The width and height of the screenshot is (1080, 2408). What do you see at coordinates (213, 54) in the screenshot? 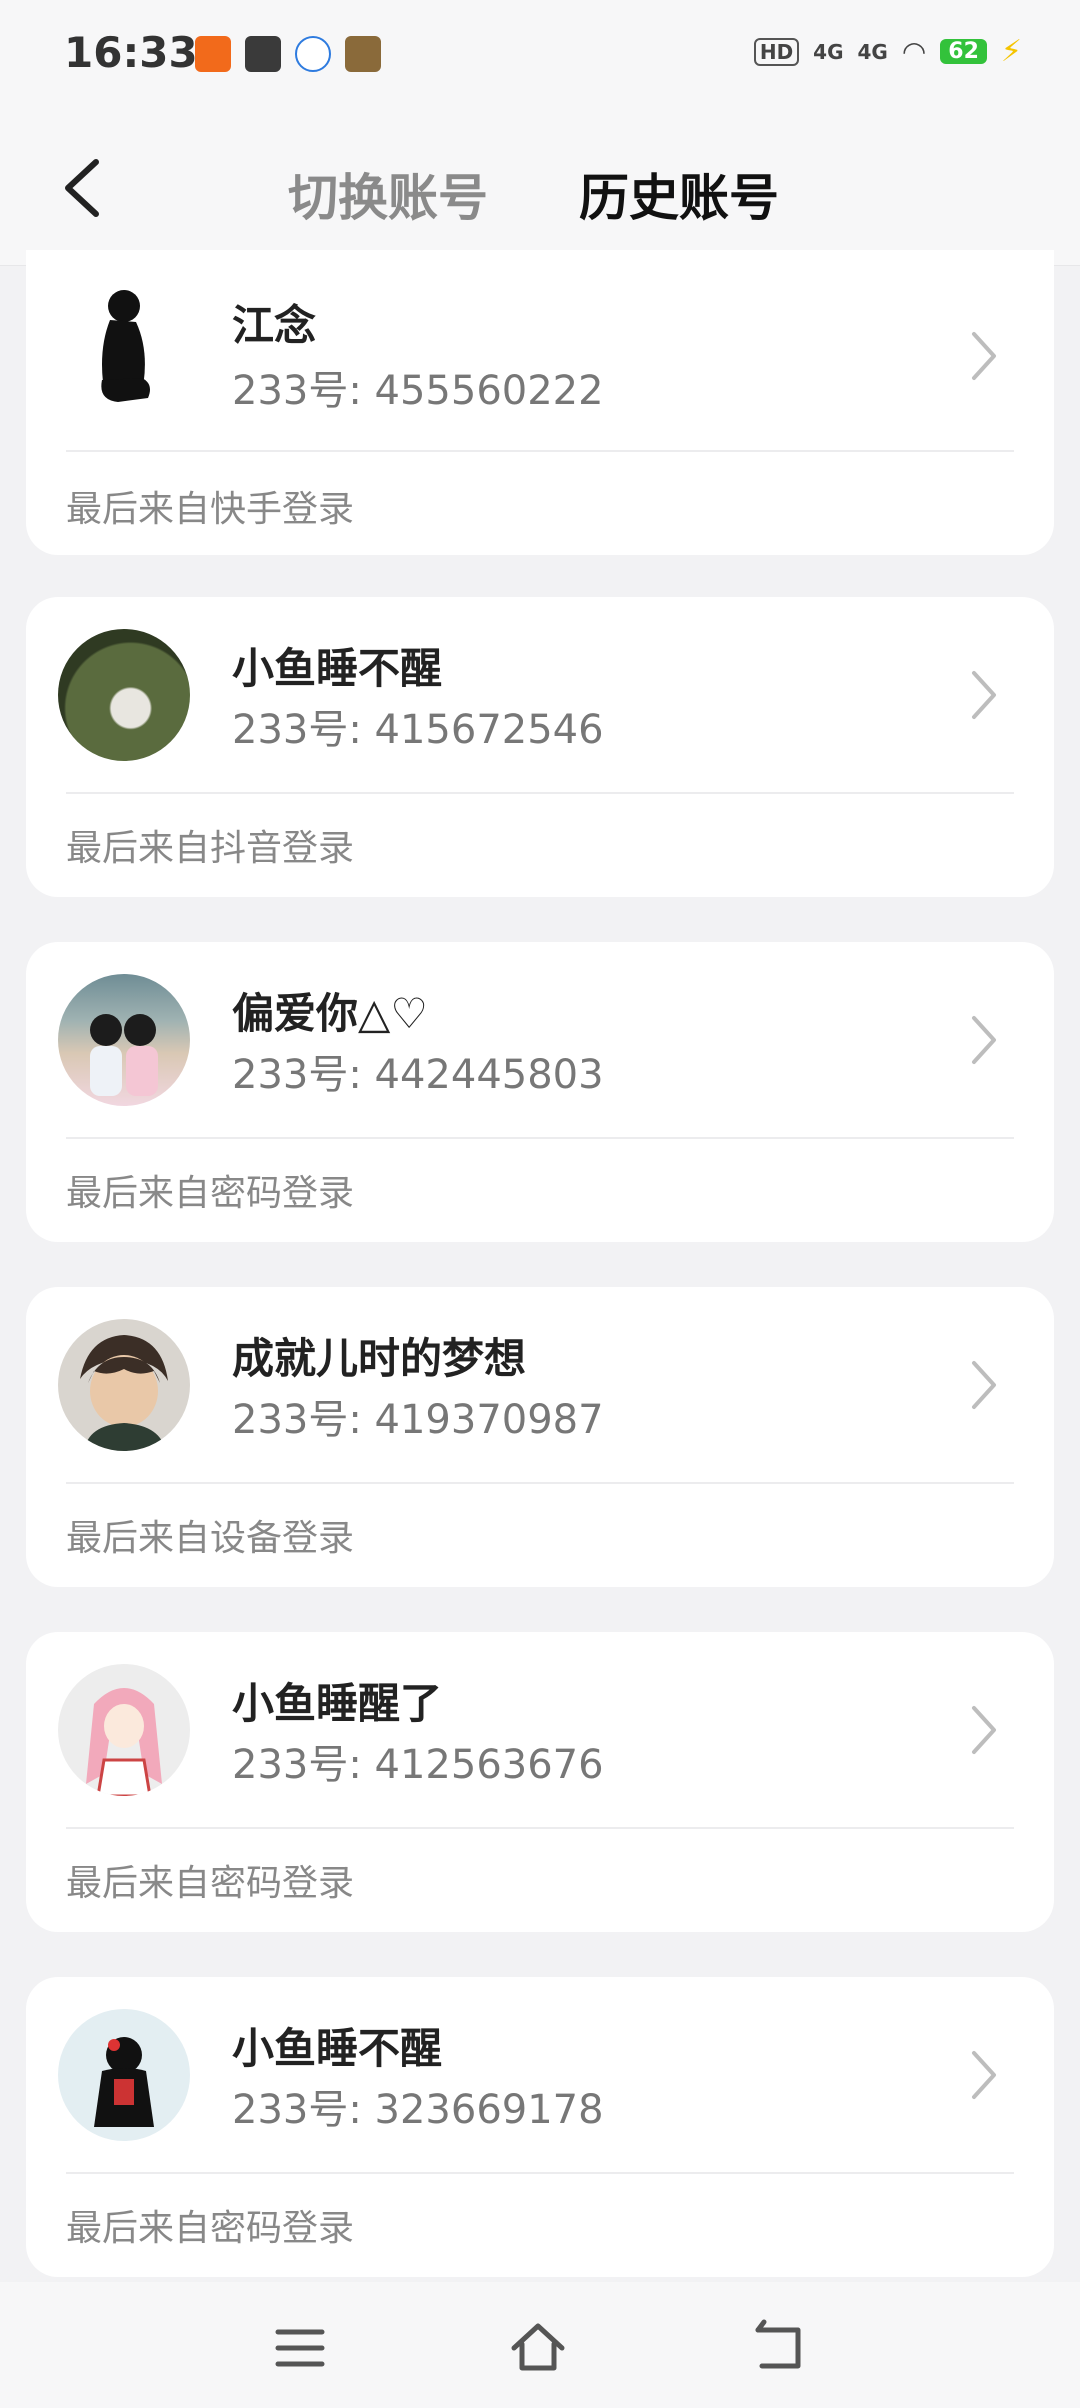
I see `kuaishou-icon` at bounding box center [213, 54].